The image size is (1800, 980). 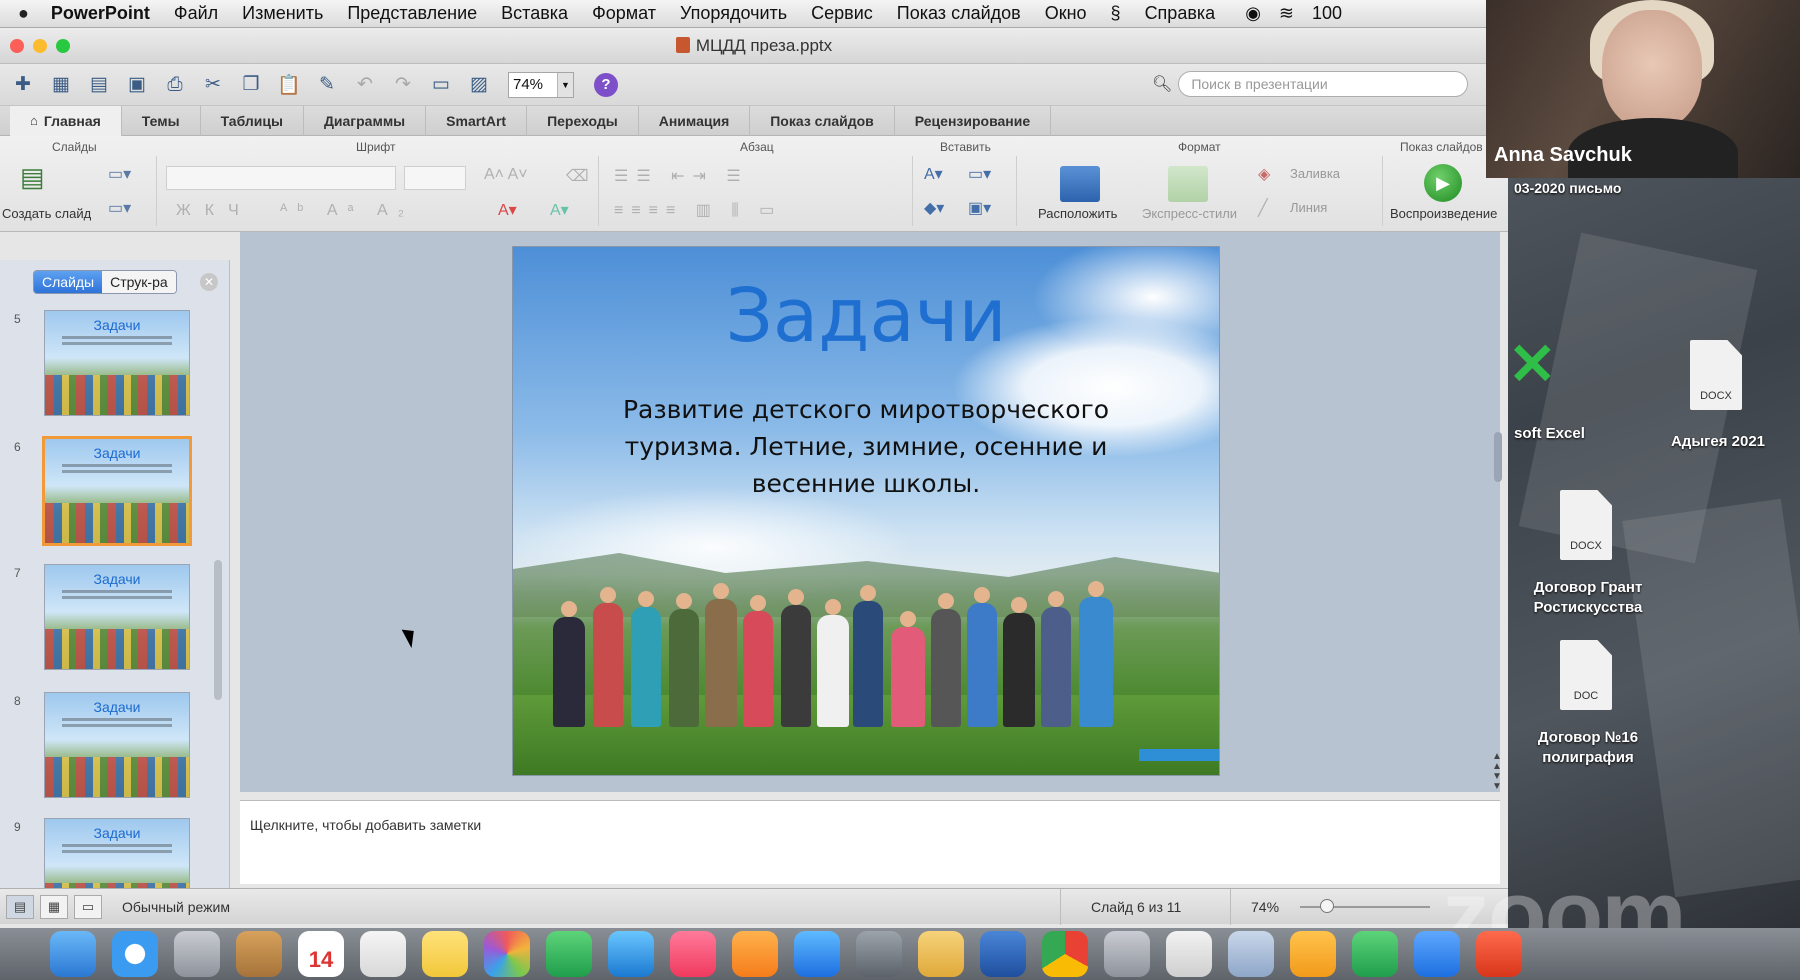 What do you see at coordinates (1286, 13) in the screenshot?
I see `wifi-icon: ≋` at bounding box center [1286, 13].